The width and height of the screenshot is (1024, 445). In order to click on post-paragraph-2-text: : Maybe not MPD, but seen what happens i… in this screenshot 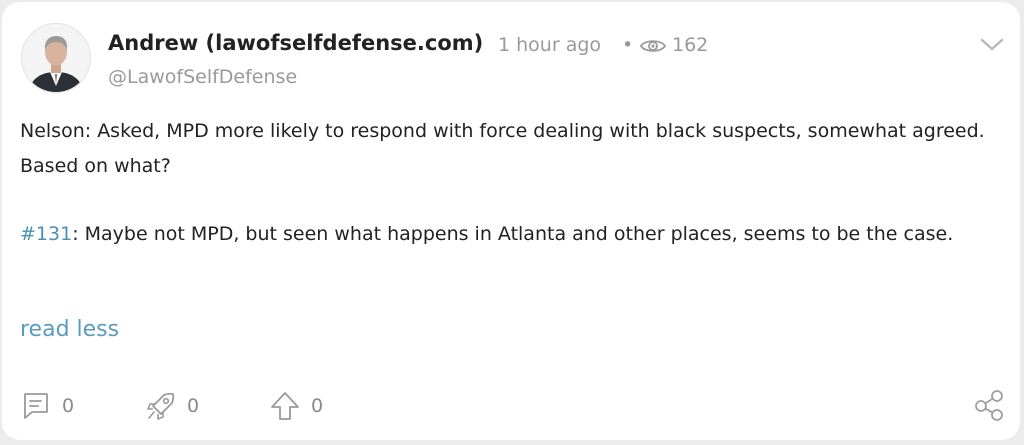, I will do `click(513, 234)`.